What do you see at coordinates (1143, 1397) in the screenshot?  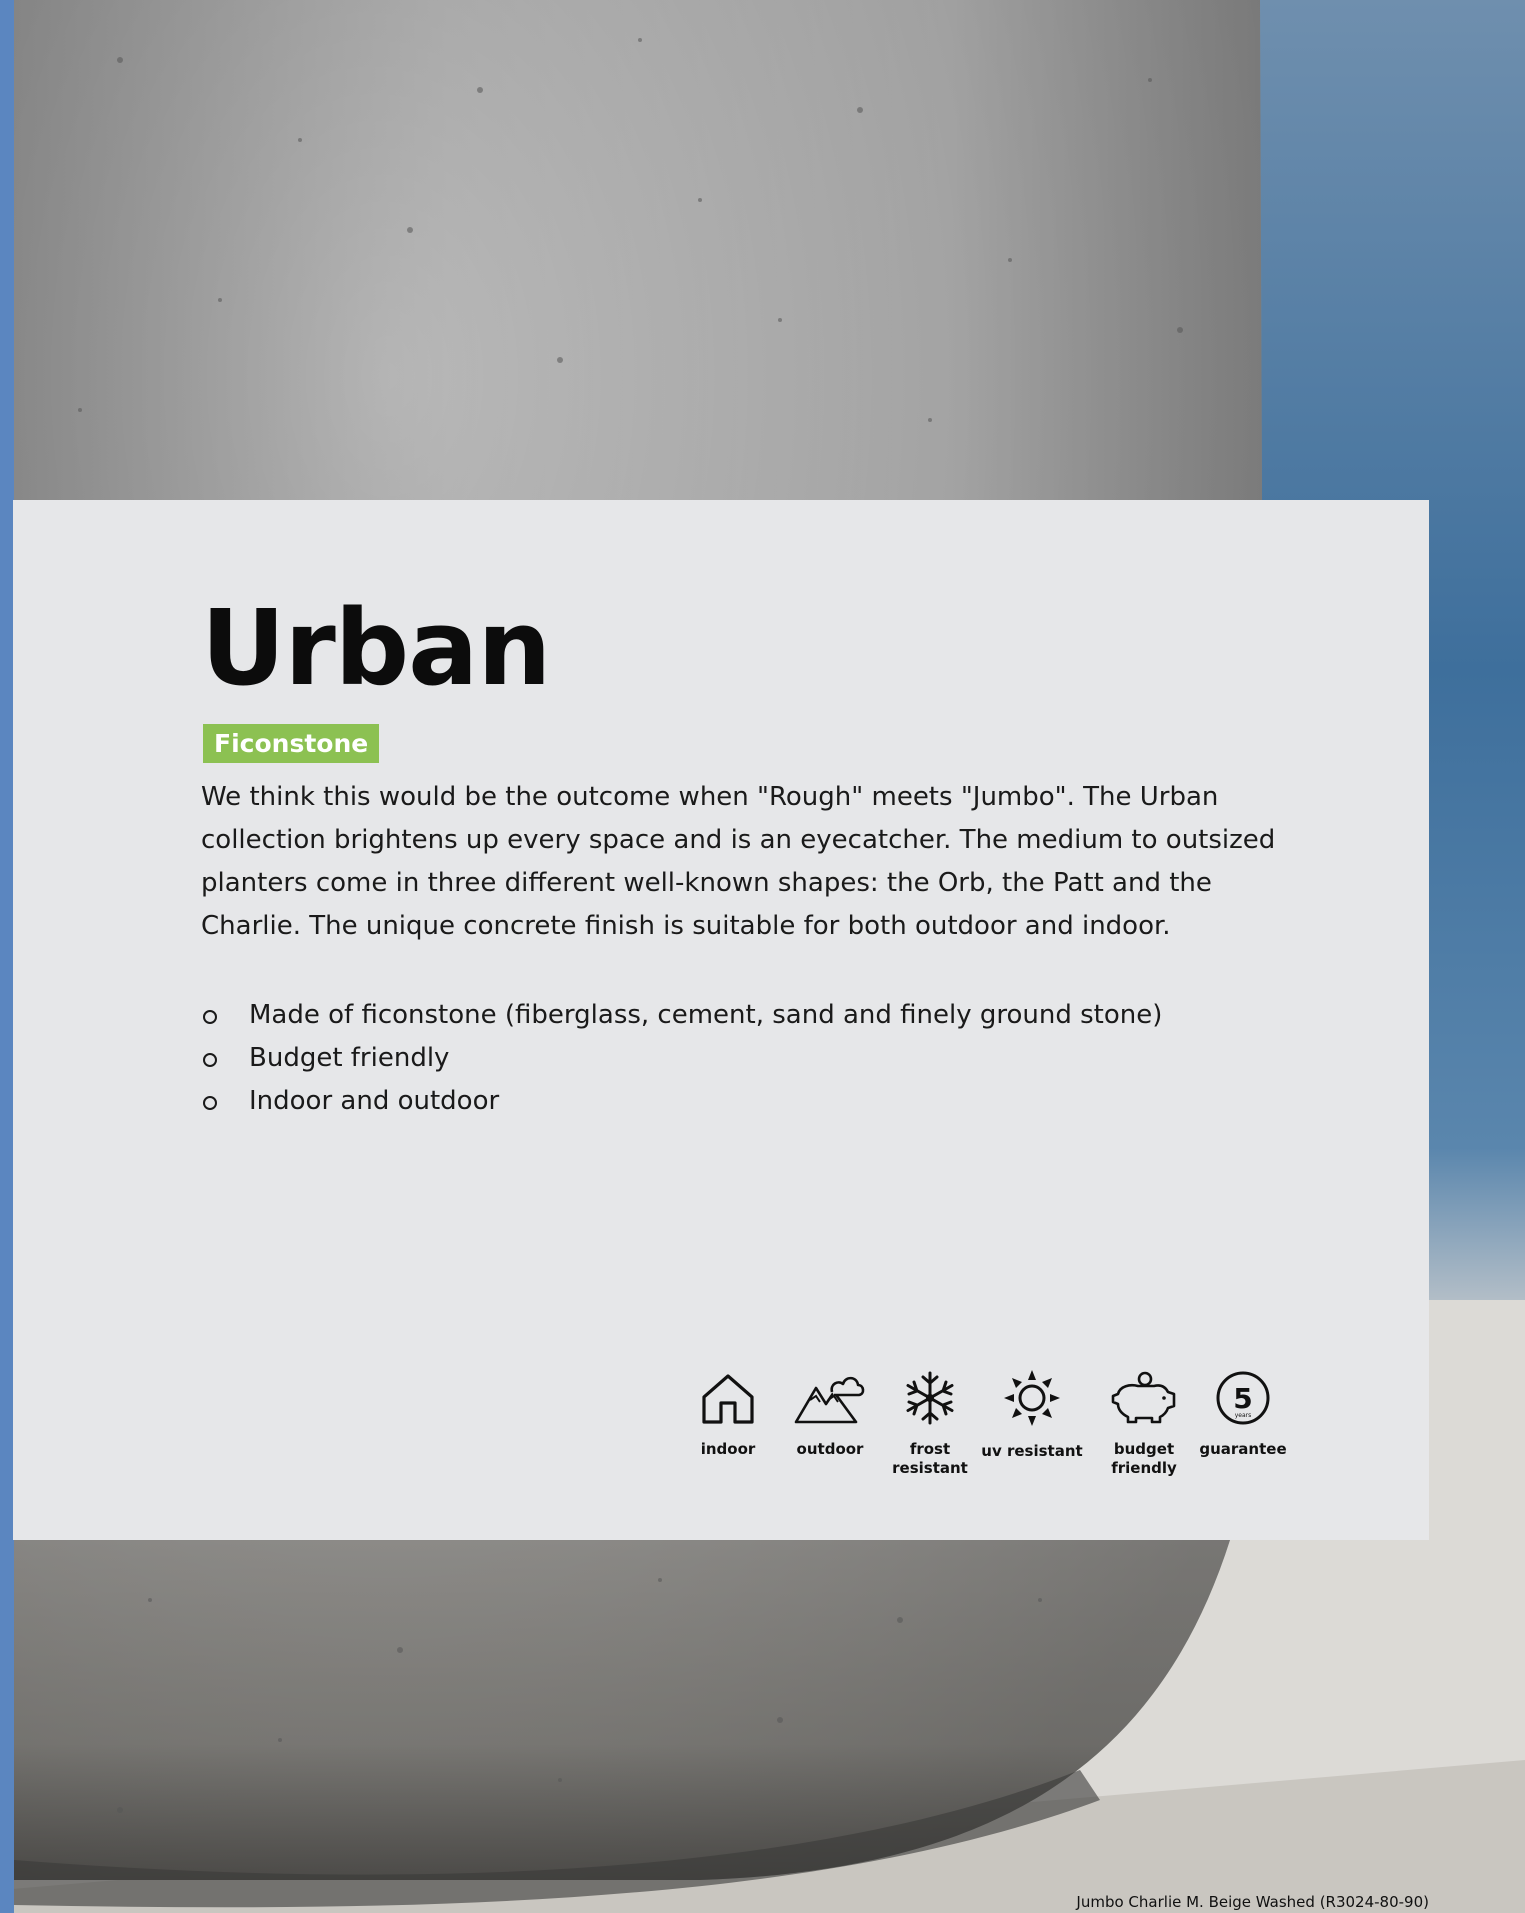 I see `piggy-bank-icon` at bounding box center [1143, 1397].